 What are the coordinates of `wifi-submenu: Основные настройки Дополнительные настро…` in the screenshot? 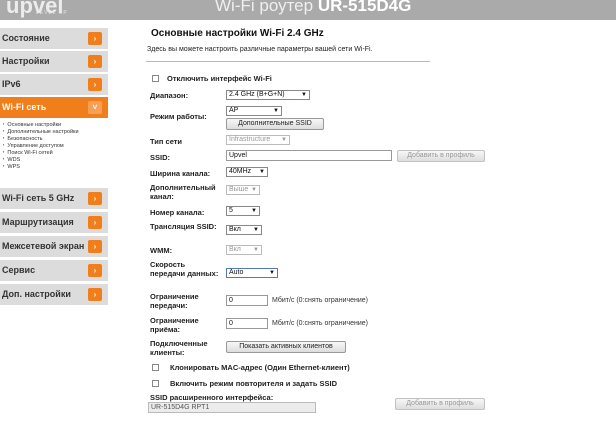 It's located at (54, 154).